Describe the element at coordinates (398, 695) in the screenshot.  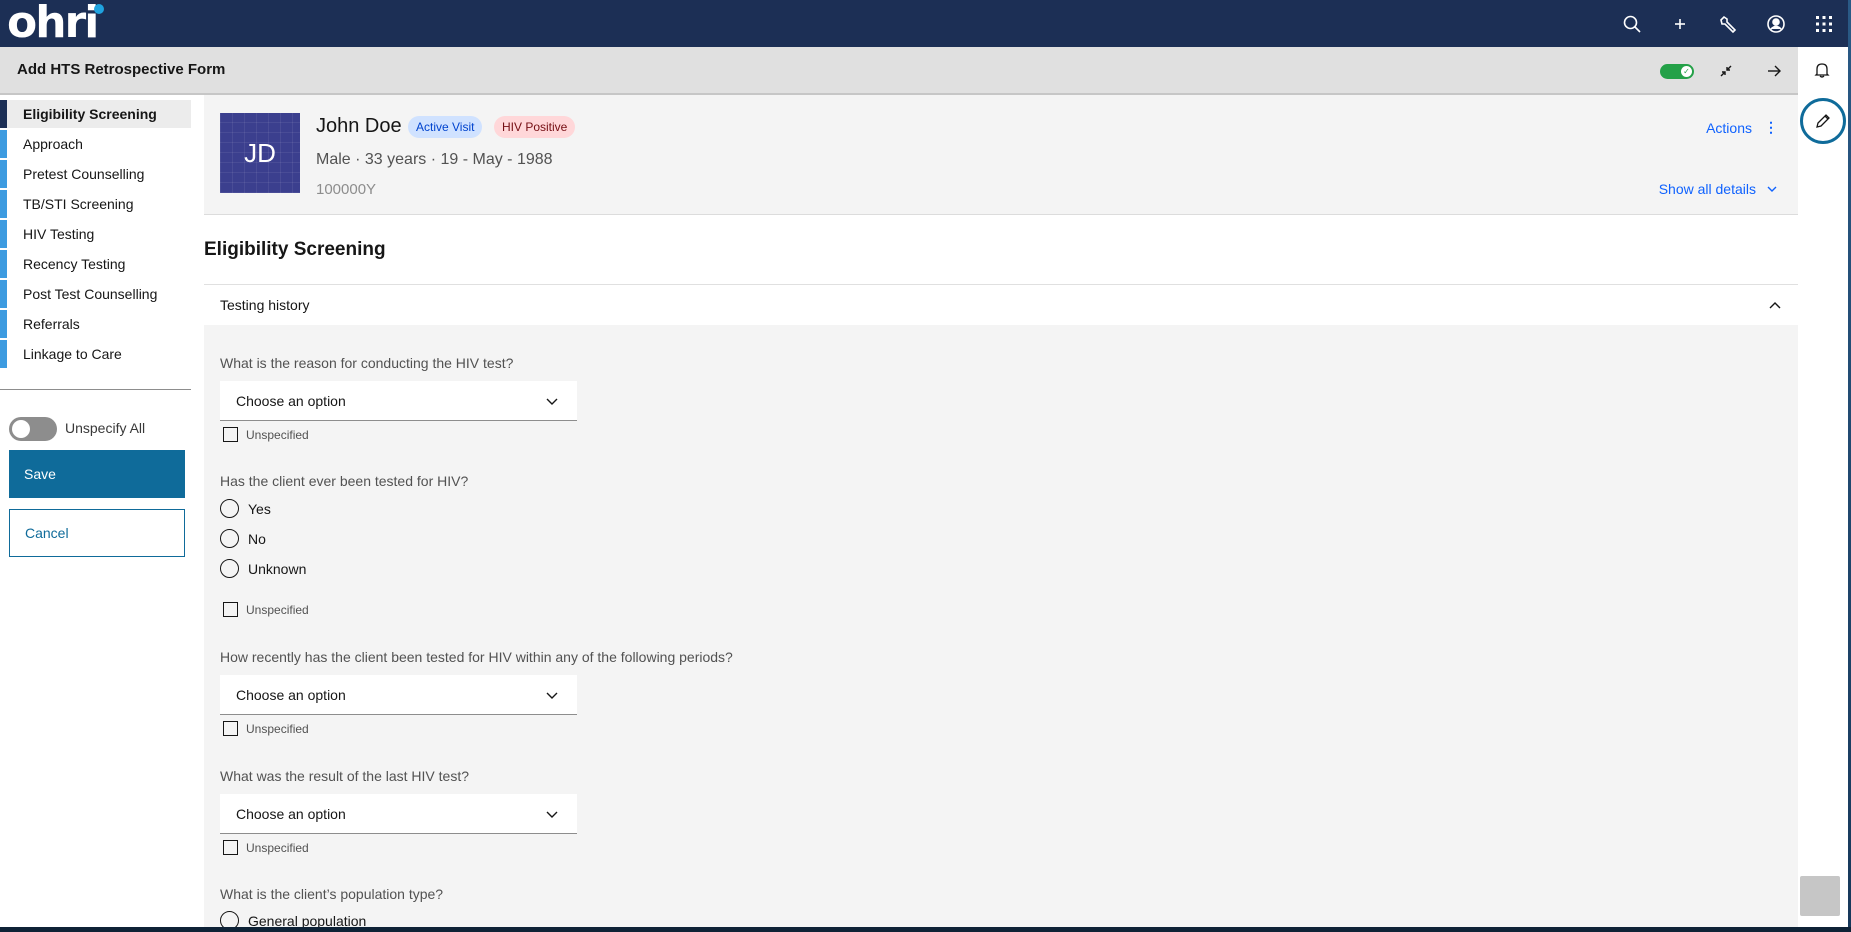
I see `recent-test-period-select: Choose an option` at that location.